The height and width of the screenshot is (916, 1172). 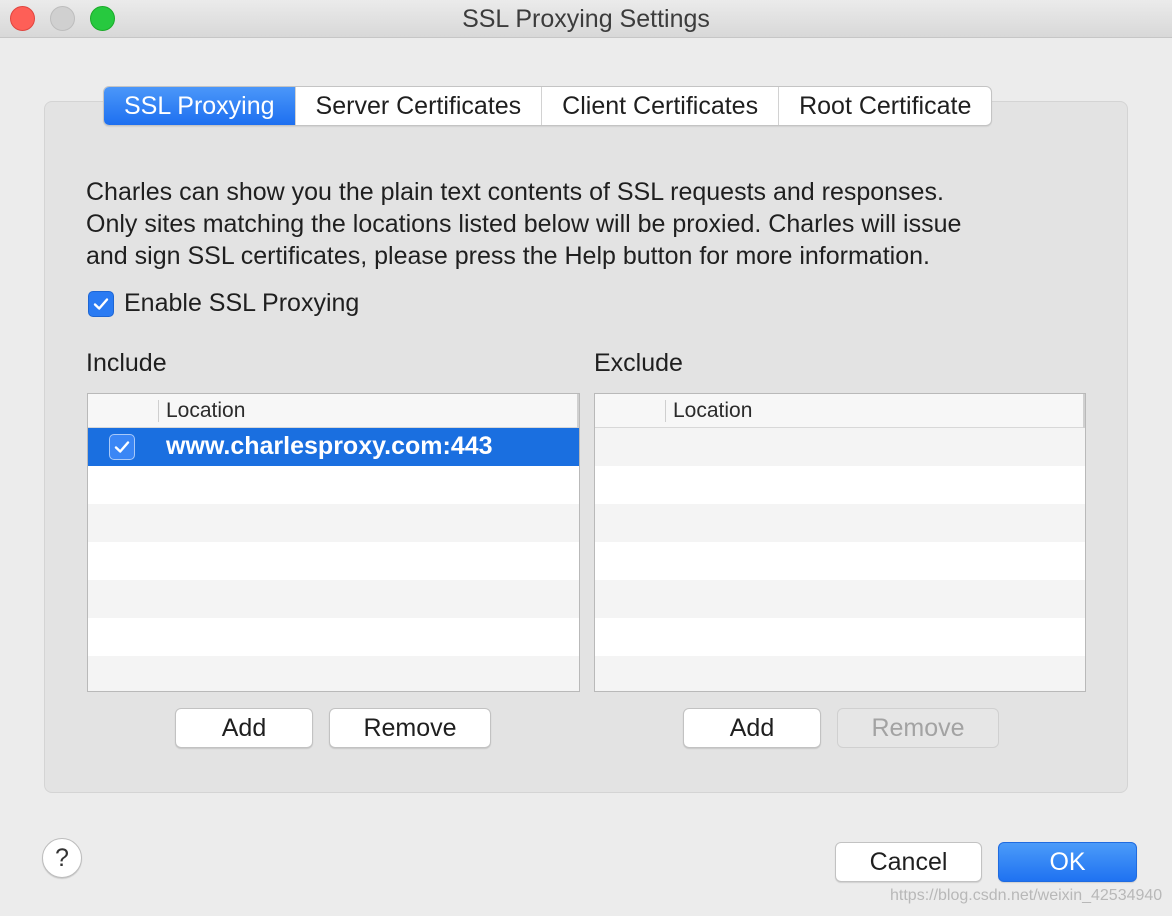 I want to click on include-remove-button: Remove, so click(x=410, y=728).